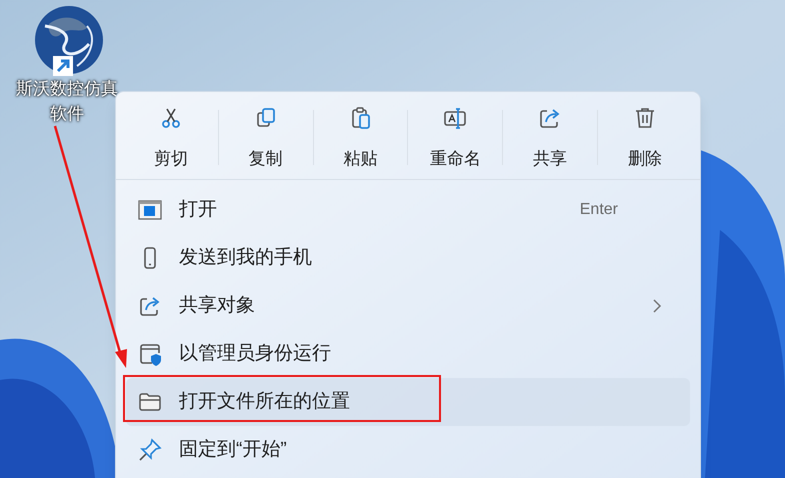 This screenshot has height=478, width=785. I want to click on desktop-icon-label: 斯沃数控仿真软件, so click(67, 101).